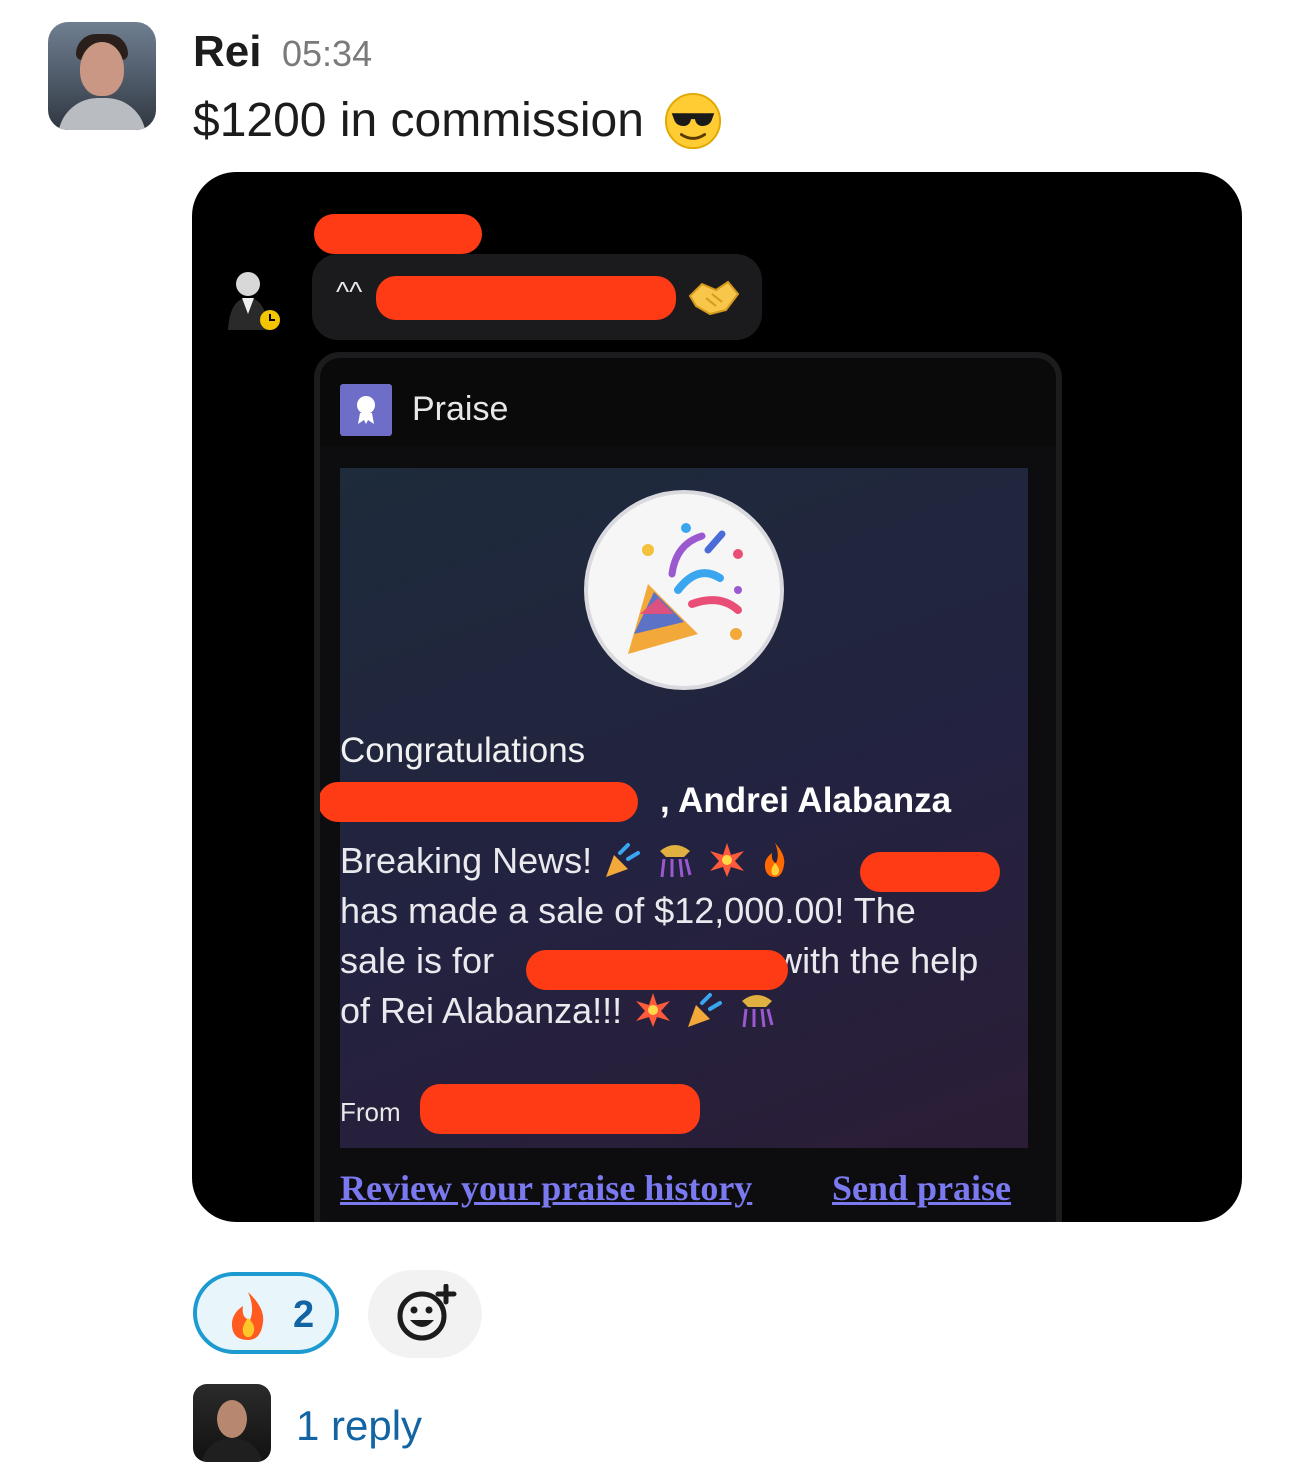 This screenshot has width=1290, height=1480. Describe the element at coordinates (366, 410) in the screenshot. I see `praise-app-icon` at that location.